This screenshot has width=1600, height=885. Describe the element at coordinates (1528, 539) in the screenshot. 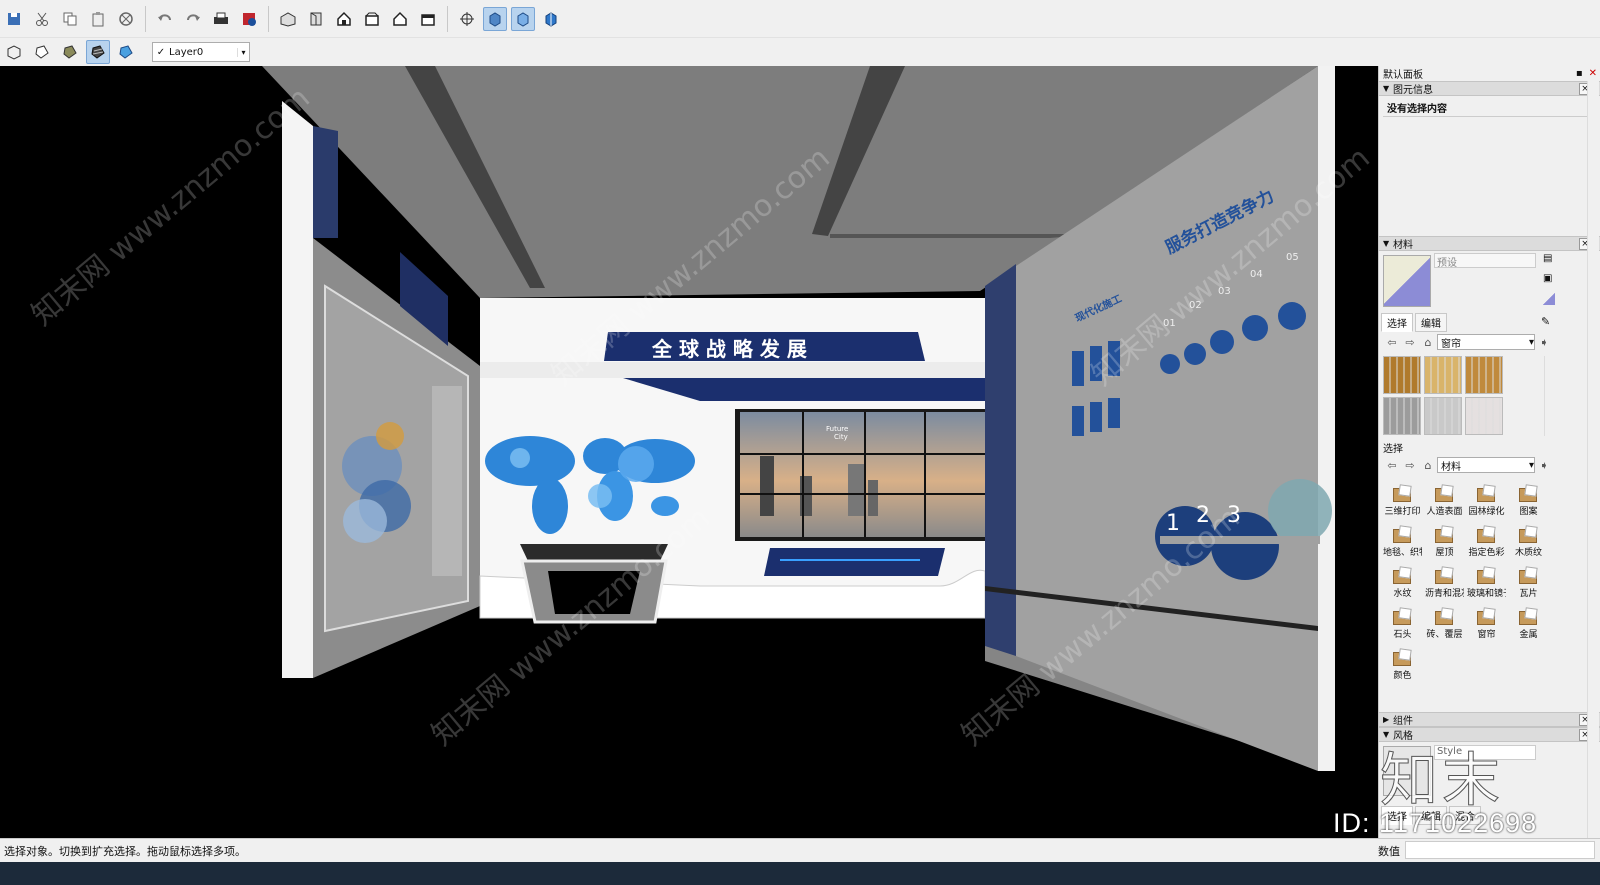

I see `material-folder: 木质纹` at that location.